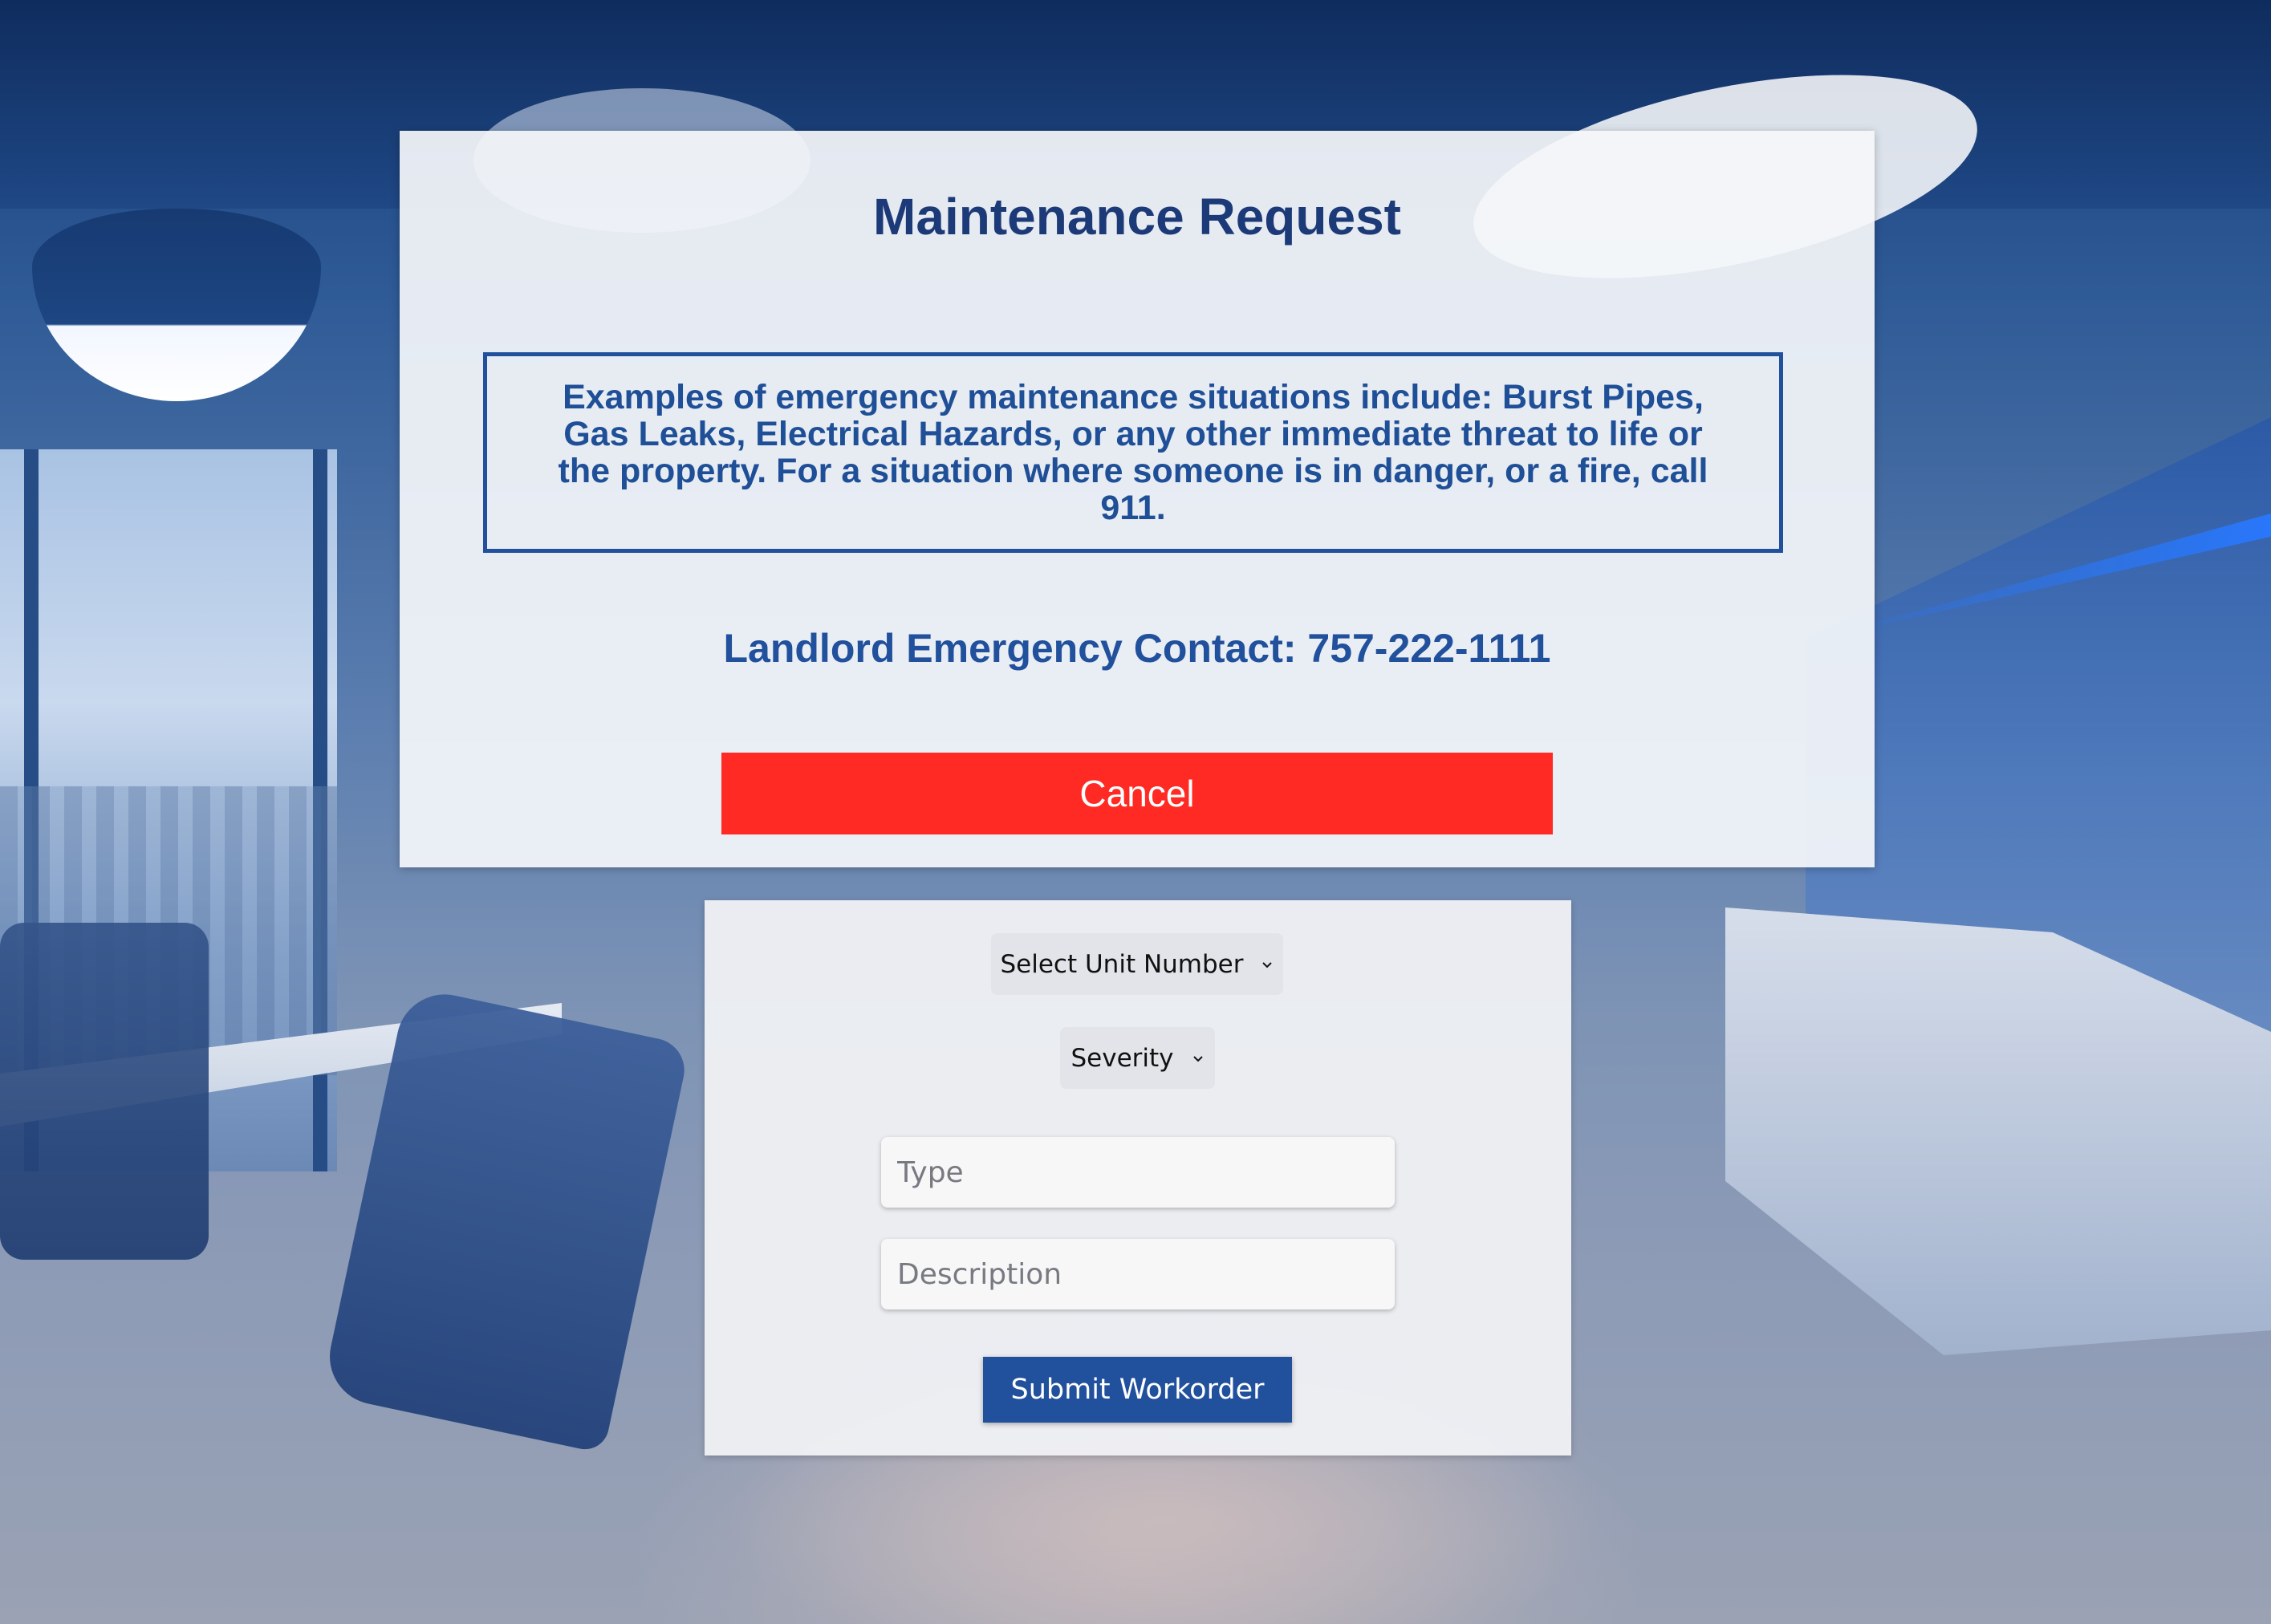 The height and width of the screenshot is (1624, 2271). Describe the element at coordinates (1138, 1172) in the screenshot. I see `type-input` at that location.